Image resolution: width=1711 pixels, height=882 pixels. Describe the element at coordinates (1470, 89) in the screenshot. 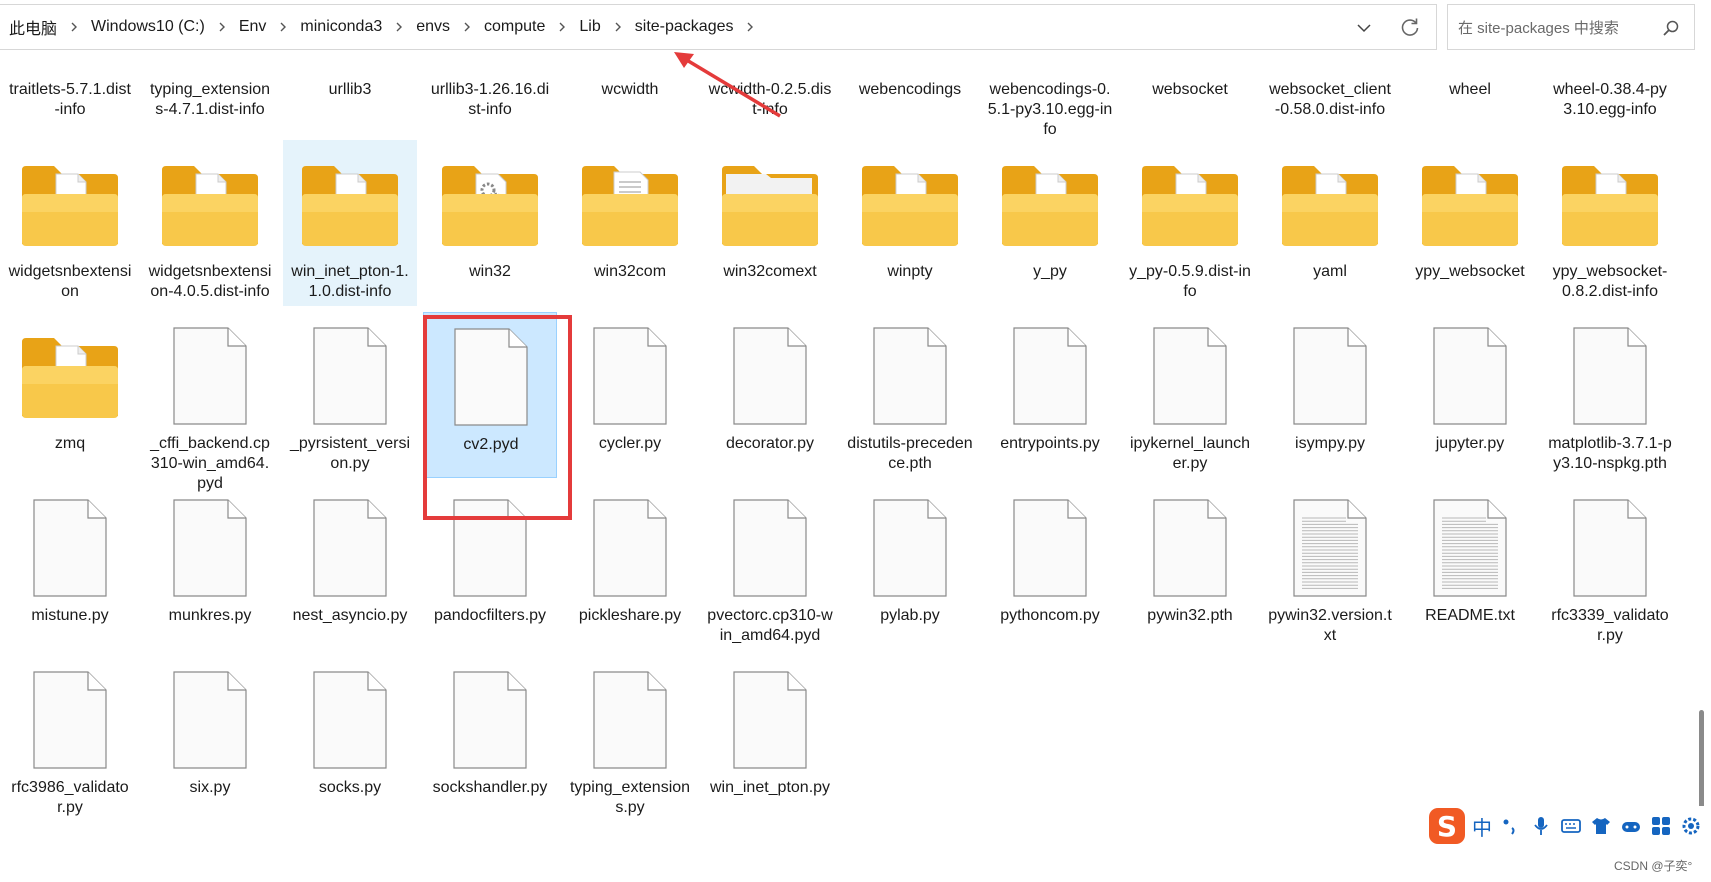

I see `file-name-label: wheel` at that location.